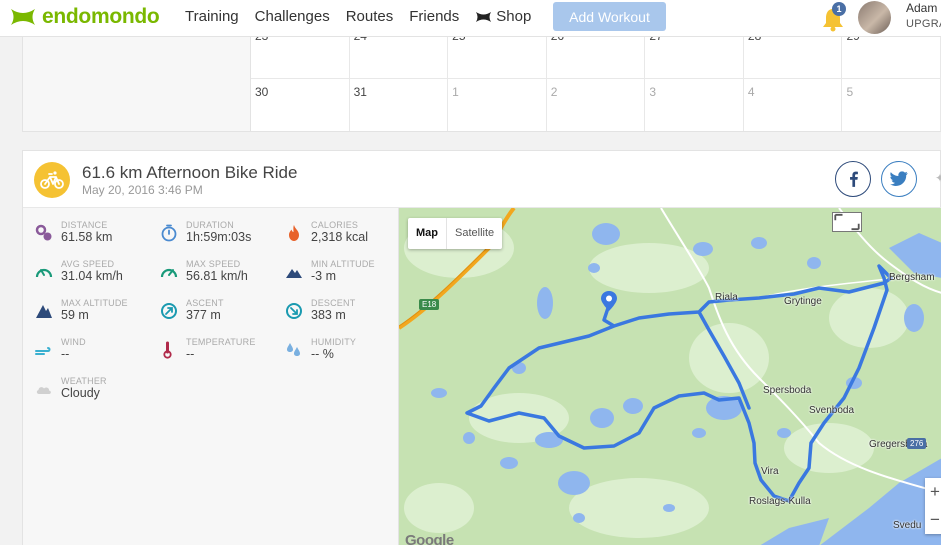 The height and width of the screenshot is (545, 941). What do you see at coordinates (328, 315) in the screenshot?
I see `stat-value: 383 m` at bounding box center [328, 315].